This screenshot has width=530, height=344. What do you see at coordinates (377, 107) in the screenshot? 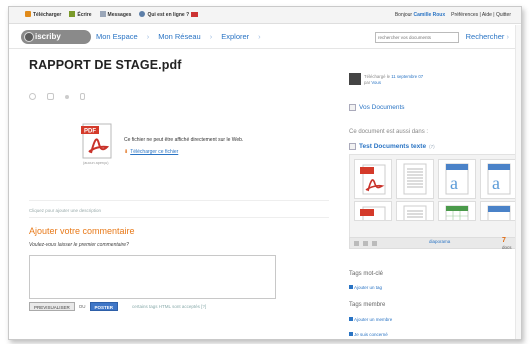
I see `your-documents-link: Vos Documents` at bounding box center [377, 107].